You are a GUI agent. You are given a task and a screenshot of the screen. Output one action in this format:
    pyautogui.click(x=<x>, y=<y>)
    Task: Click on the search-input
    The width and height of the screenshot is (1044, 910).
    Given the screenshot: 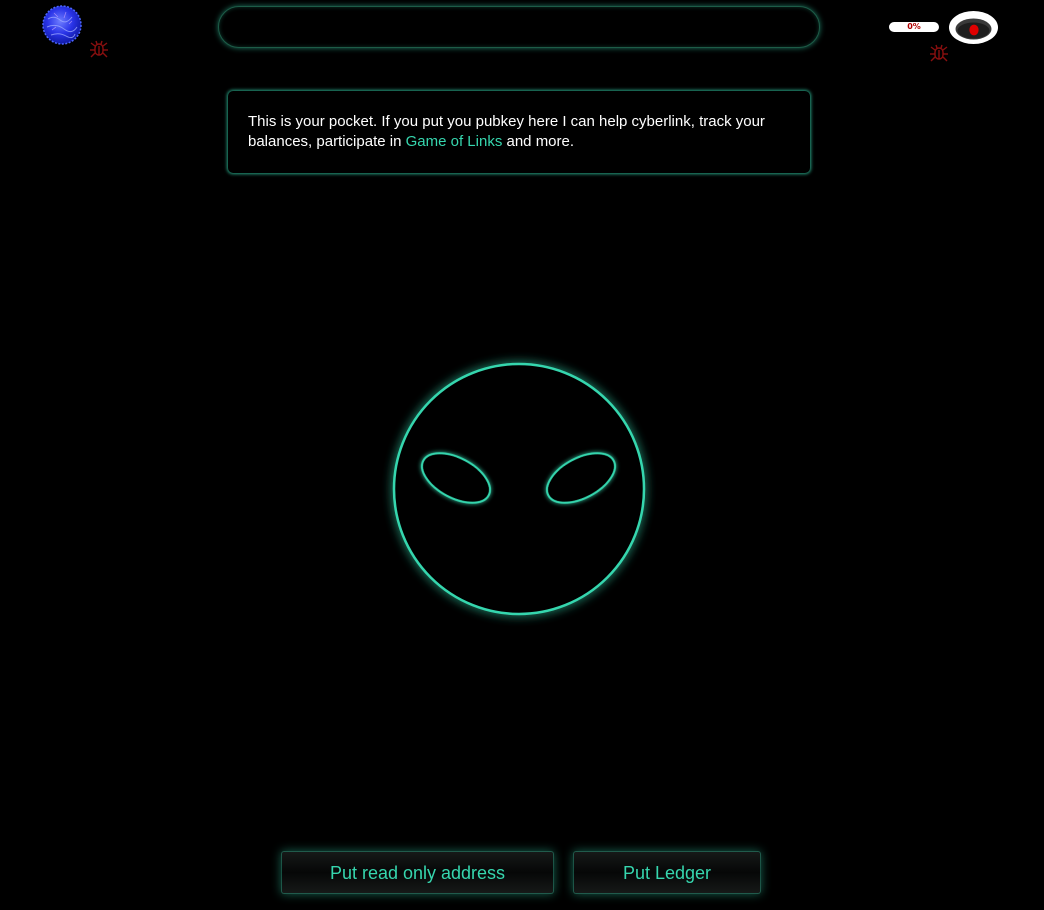 What is the action you would take?
    pyautogui.click(x=519, y=27)
    